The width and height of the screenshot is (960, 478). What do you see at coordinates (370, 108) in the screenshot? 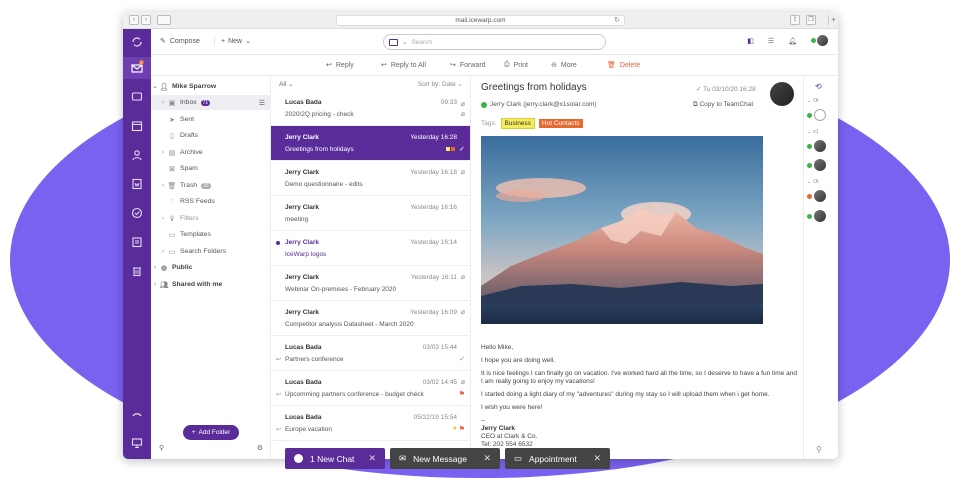
I see `list-item: Lucas Bada 09:33 2020/2Q pricing - check ⌀ ⌀` at bounding box center [370, 108].